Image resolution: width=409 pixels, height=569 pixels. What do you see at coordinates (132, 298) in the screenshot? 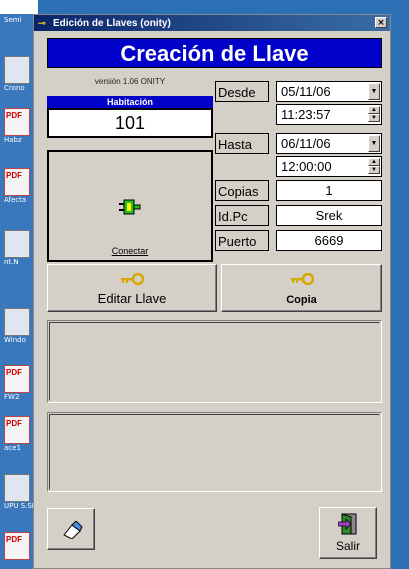
I see `edit-key-label: Editar Llave` at bounding box center [132, 298].